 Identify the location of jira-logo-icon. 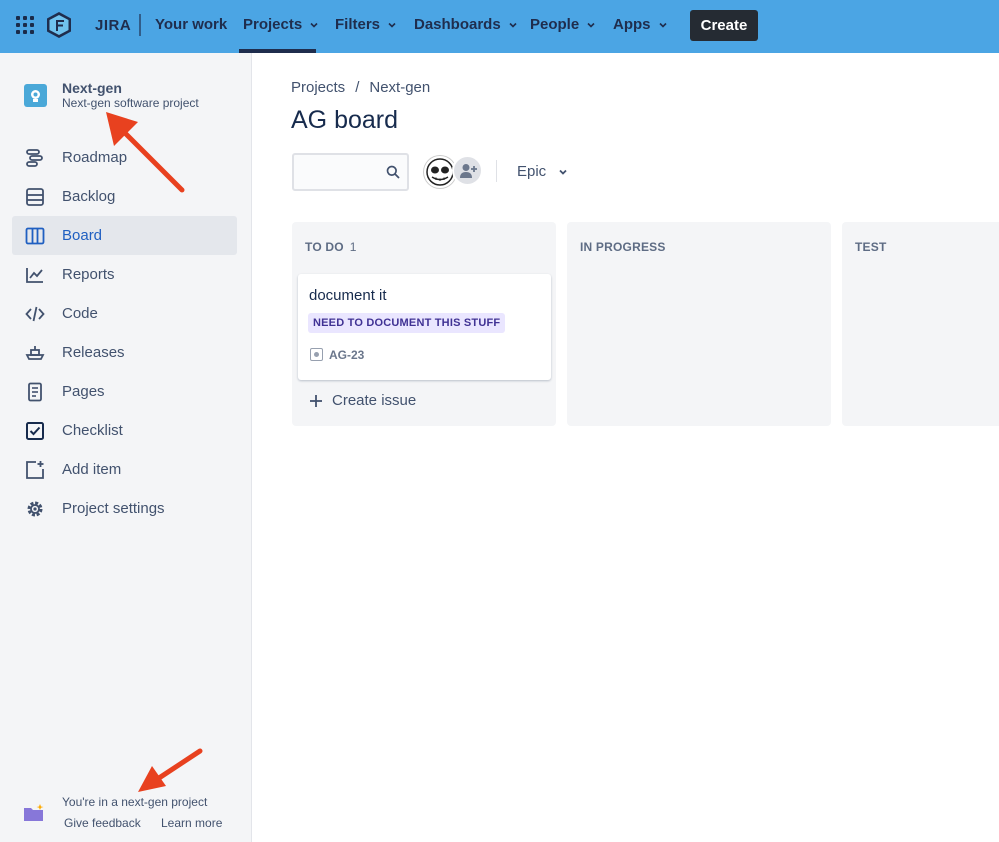
(59, 25).